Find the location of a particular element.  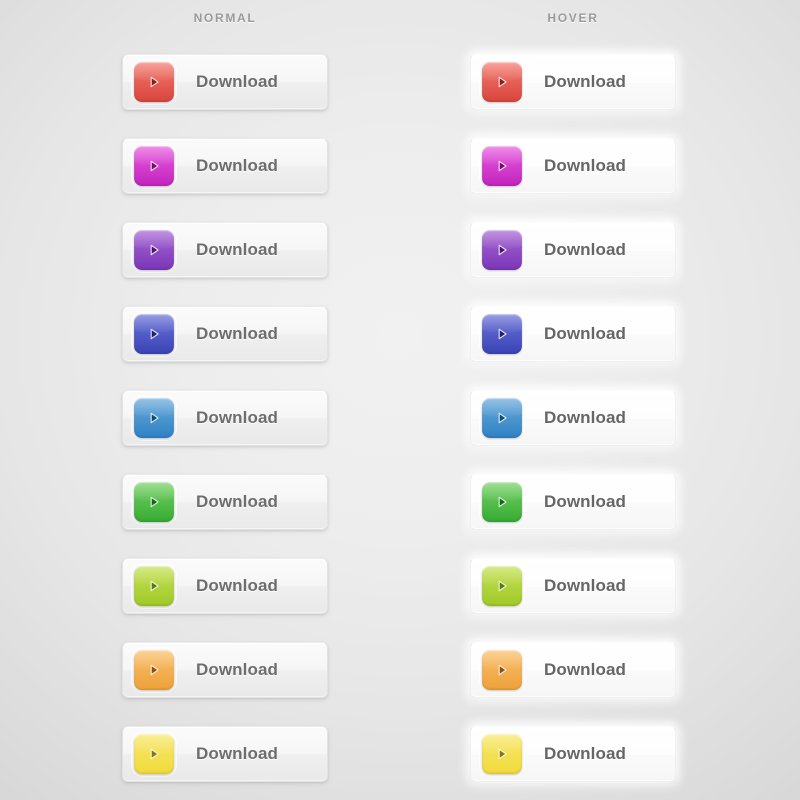

column-header-normal: NORMAL is located at coordinates (225, 18).